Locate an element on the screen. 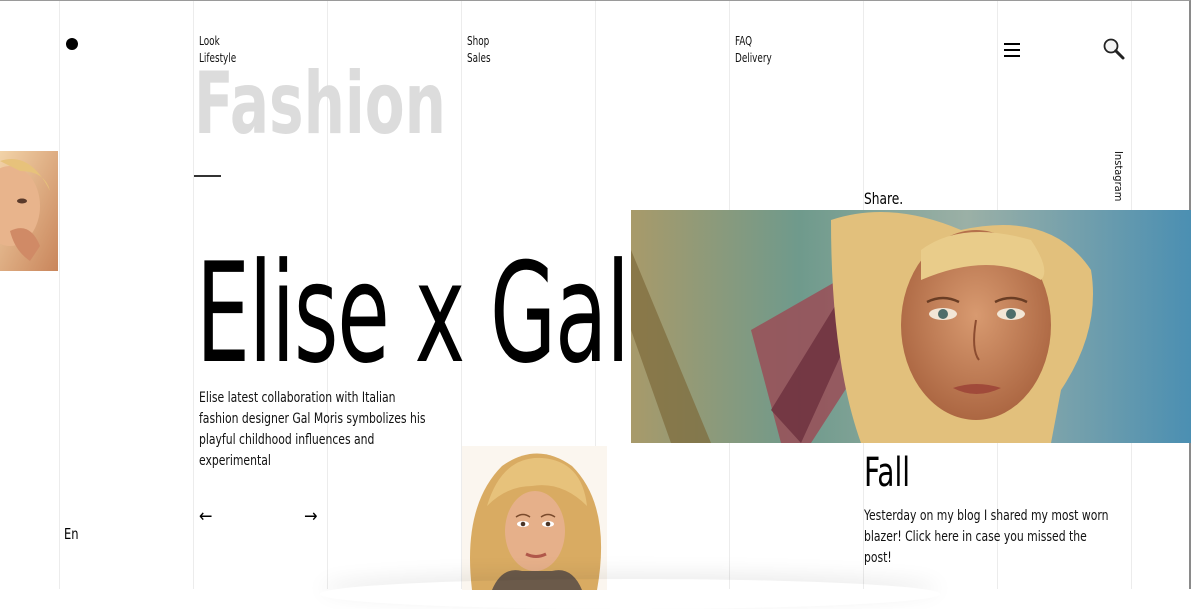 This screenshot has width=1191, height=609. bottom-shadow is located at coordinates (630, 594).